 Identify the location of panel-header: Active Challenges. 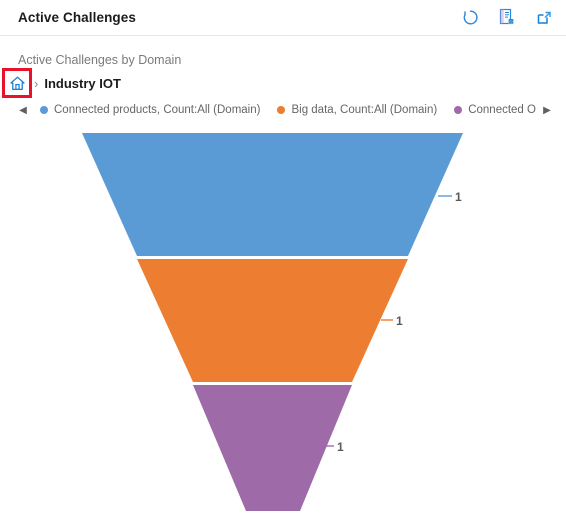
(283, 18).